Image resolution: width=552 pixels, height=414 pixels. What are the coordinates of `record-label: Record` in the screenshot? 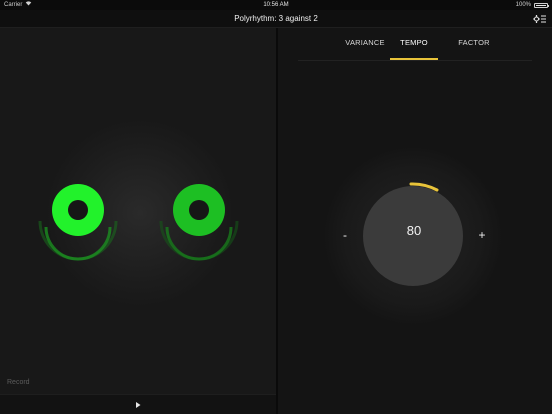 It's located at (18, 382).